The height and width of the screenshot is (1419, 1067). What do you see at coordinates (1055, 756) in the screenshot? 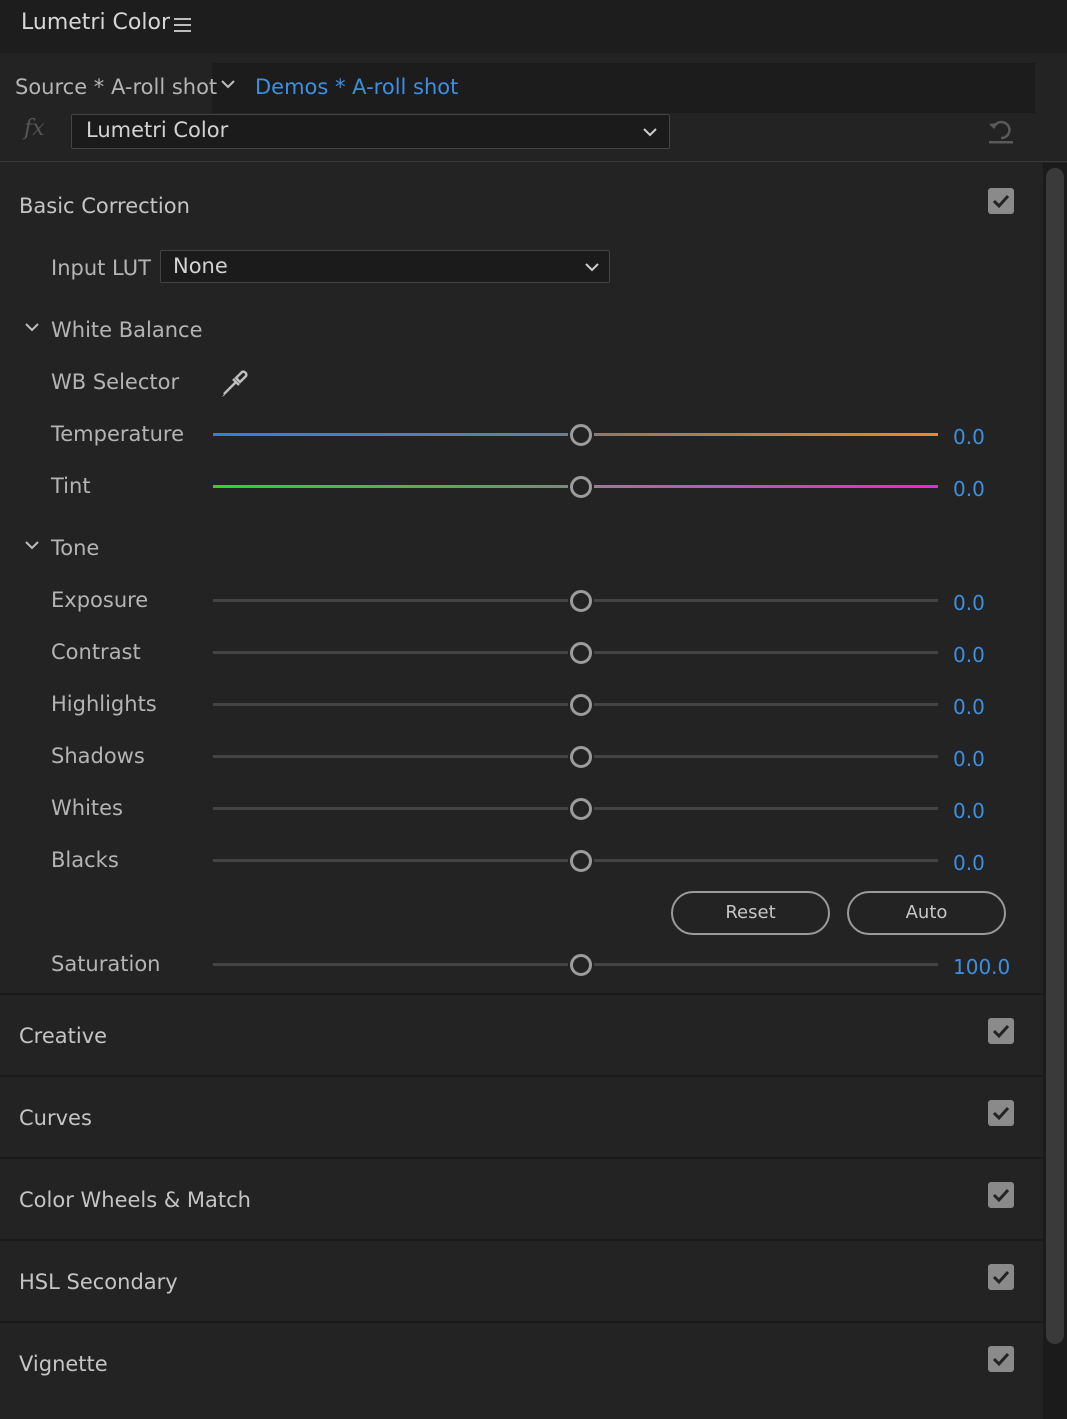
I see `scrollbar-thumb` at bounding box center [1055, 756].